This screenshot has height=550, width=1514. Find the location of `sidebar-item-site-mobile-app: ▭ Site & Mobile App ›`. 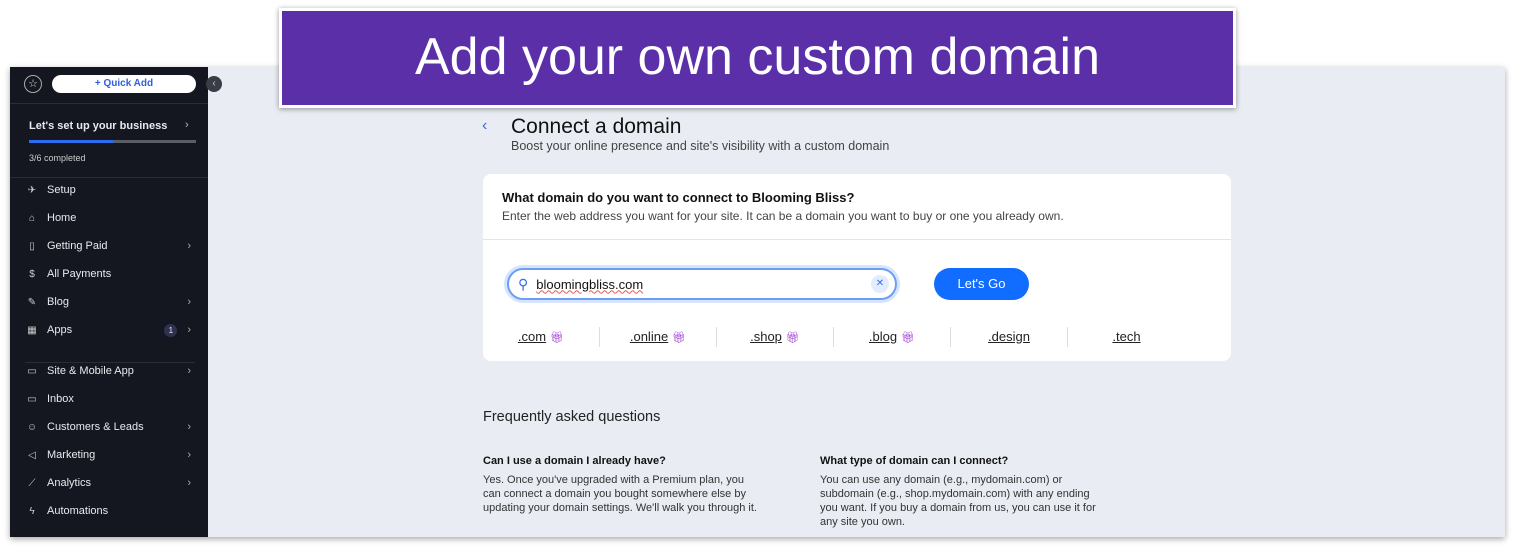

sidebar-item-site-mobile-app: ▭ Site & Mobile App › is located at coordinates (109, 371).